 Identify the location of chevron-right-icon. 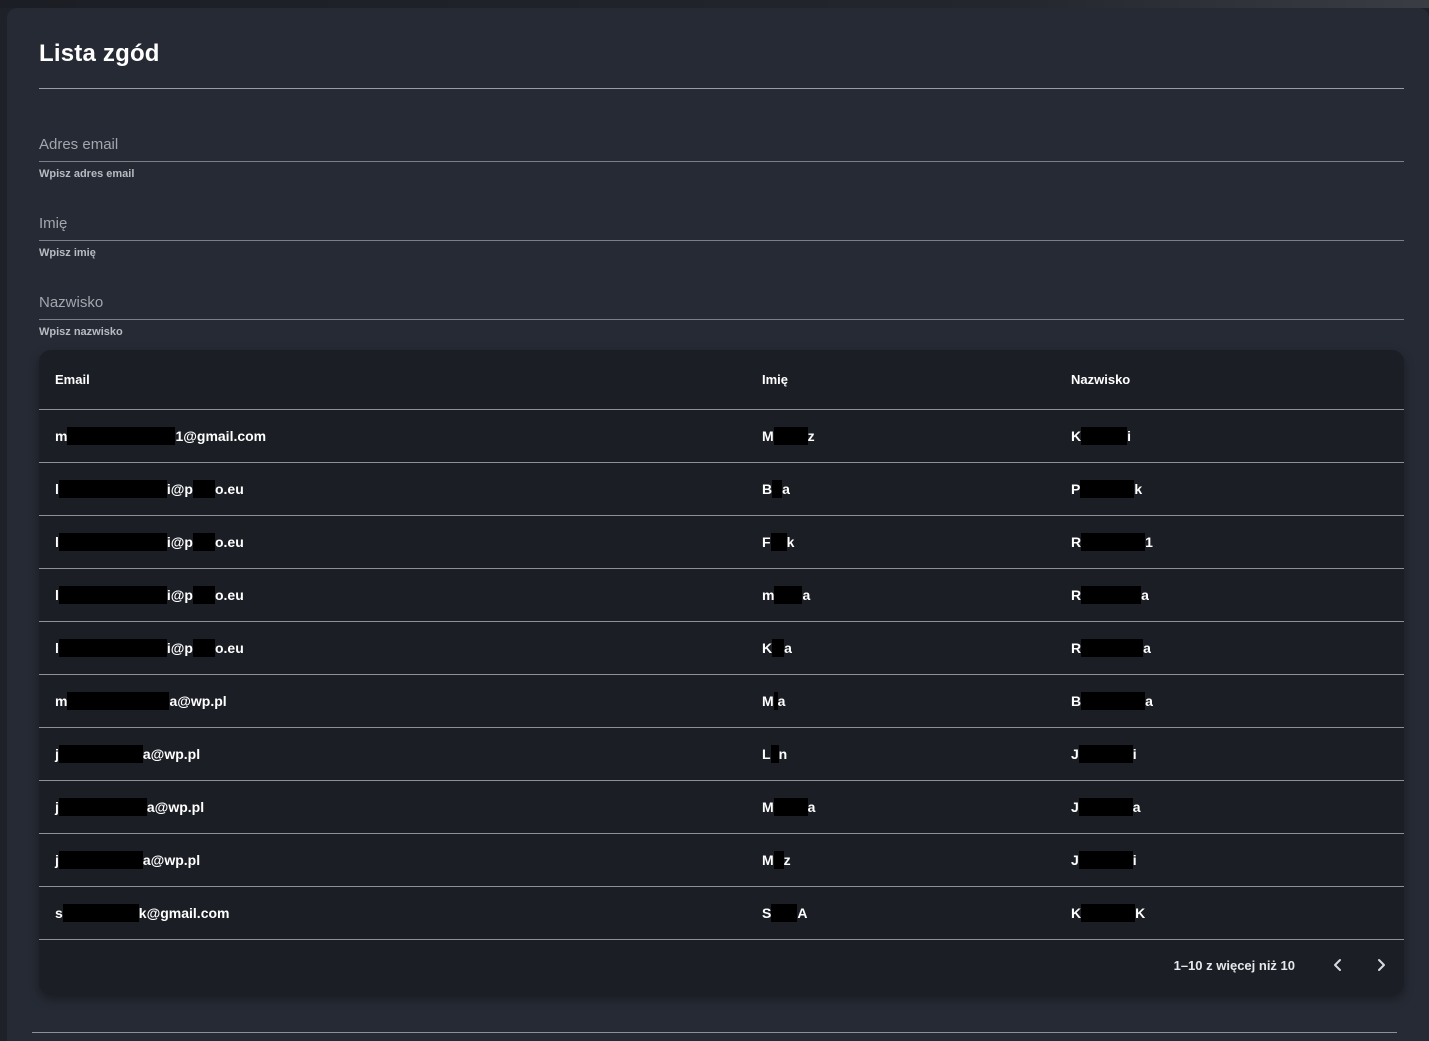
(1381, 965).